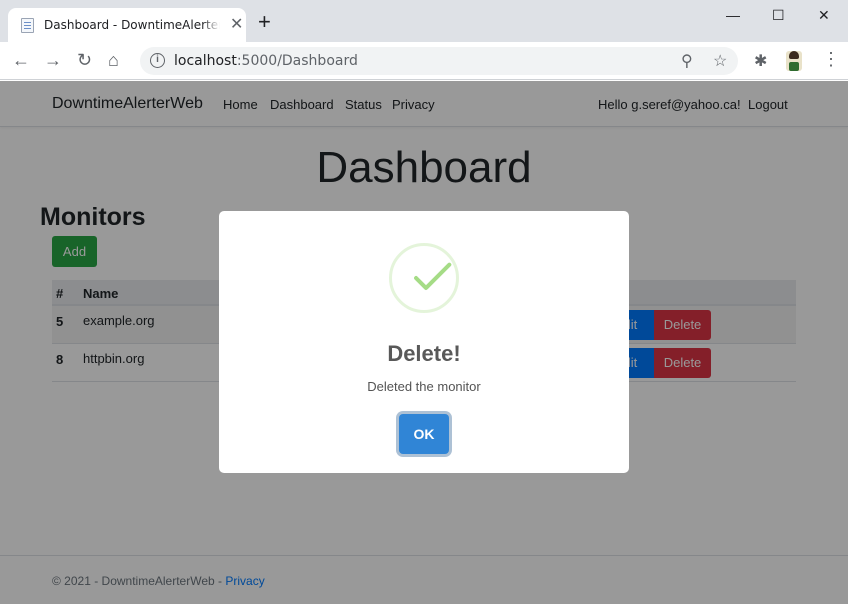 The image size is (848, 604). Describe the element at coordinates (132, 25) in the screenshot. I see `tab-title: Dashboard - DowntimeAlerterWeb` at that location.